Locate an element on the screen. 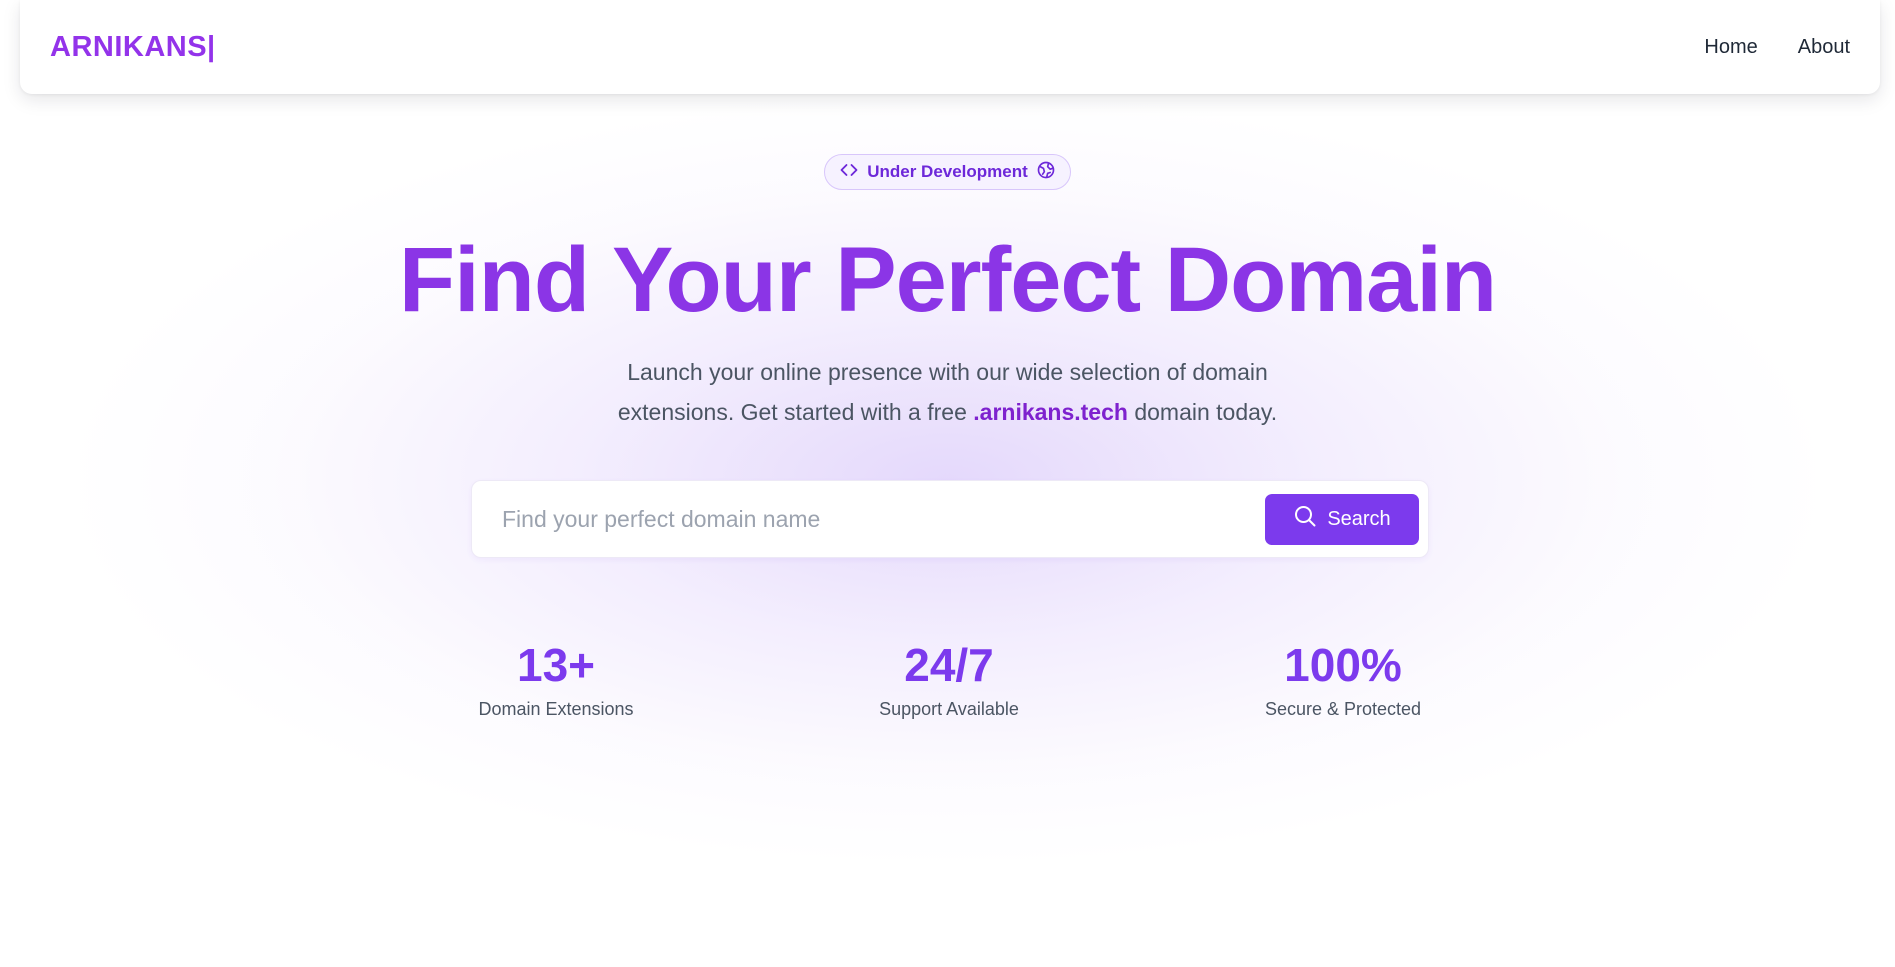 The width and height of the screenshot is (1895, 967). page-title: Find Your Perfect Domain is located at coordinates (947, 280).